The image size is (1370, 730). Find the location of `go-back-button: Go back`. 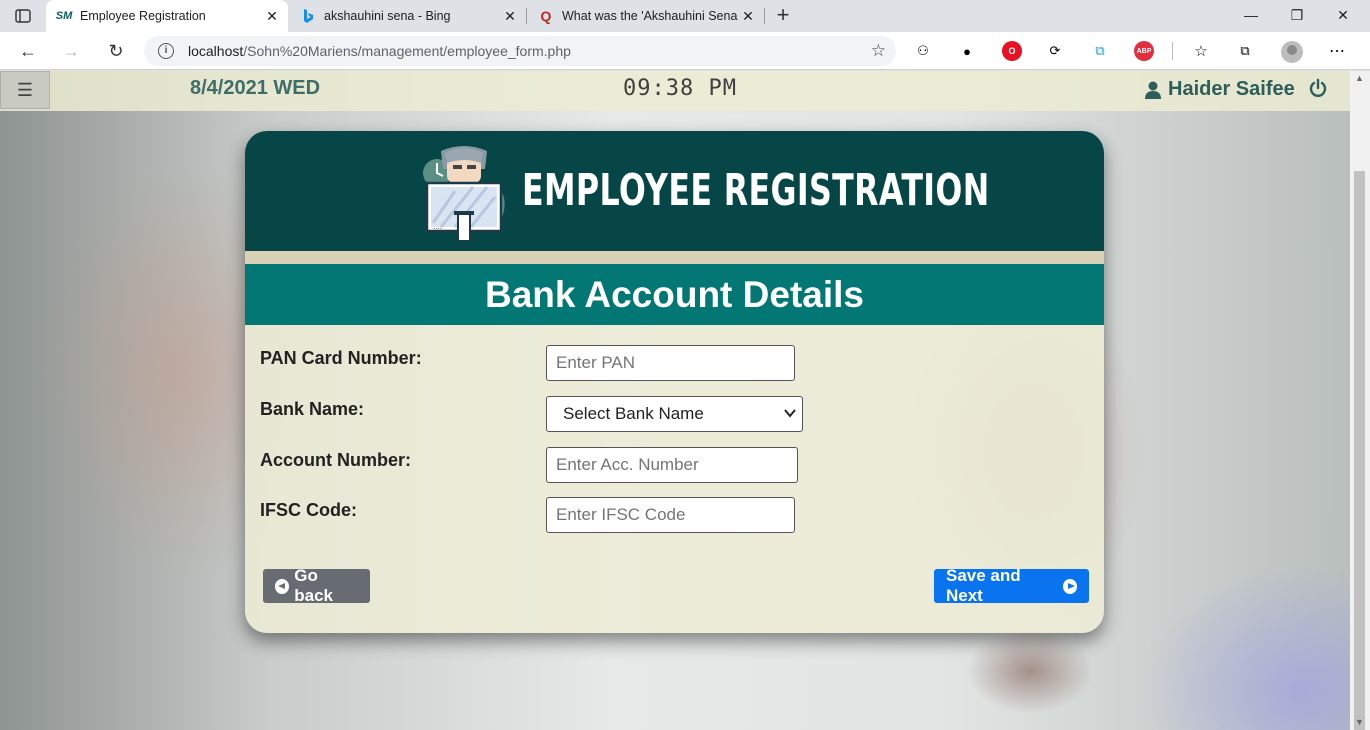

go-back-button: Go back is located at coordinates (316, 585).